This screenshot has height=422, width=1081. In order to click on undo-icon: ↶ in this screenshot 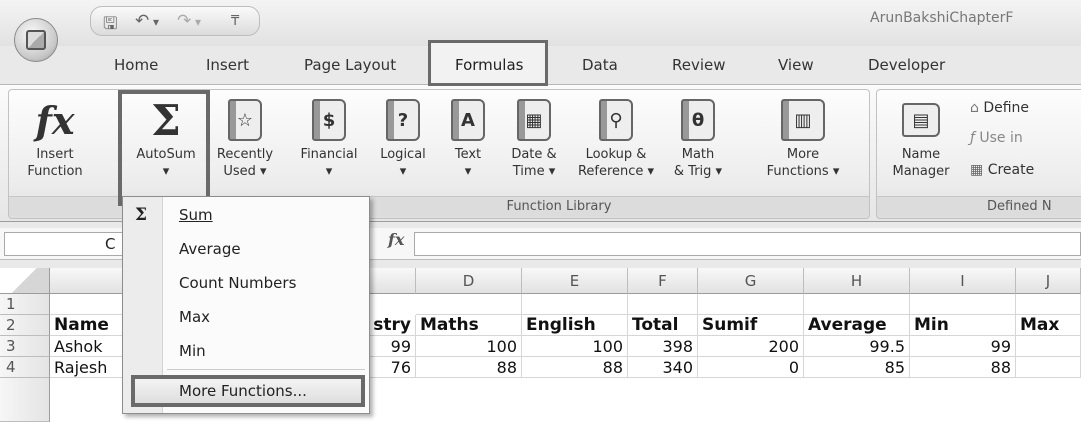, I will do `click(142, 21)`.